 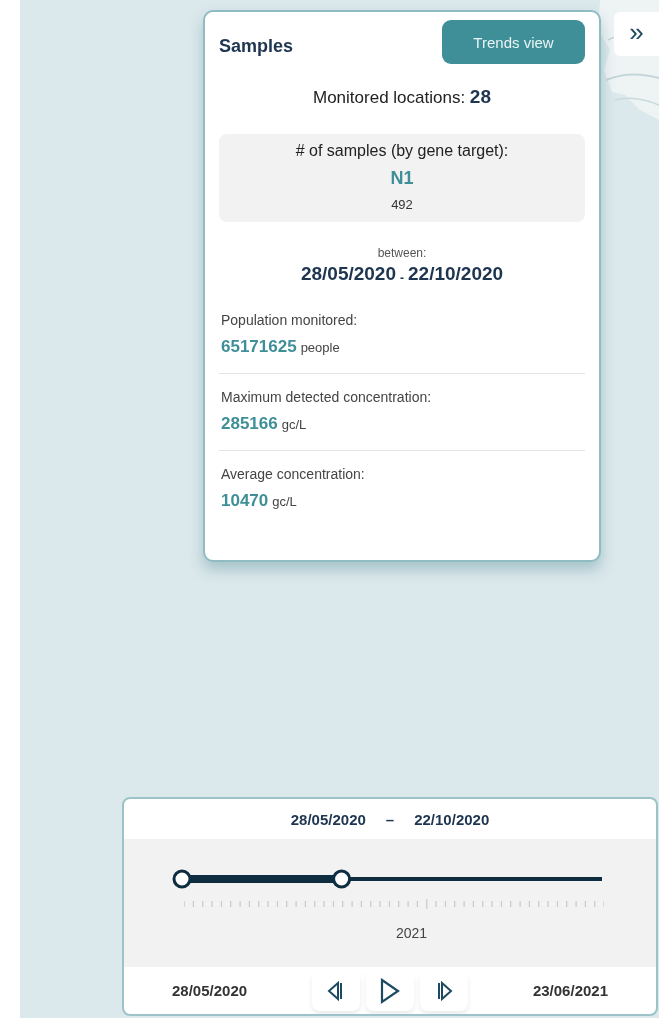 I want to click on axis-label: 2021, so click(x=412, y=933).